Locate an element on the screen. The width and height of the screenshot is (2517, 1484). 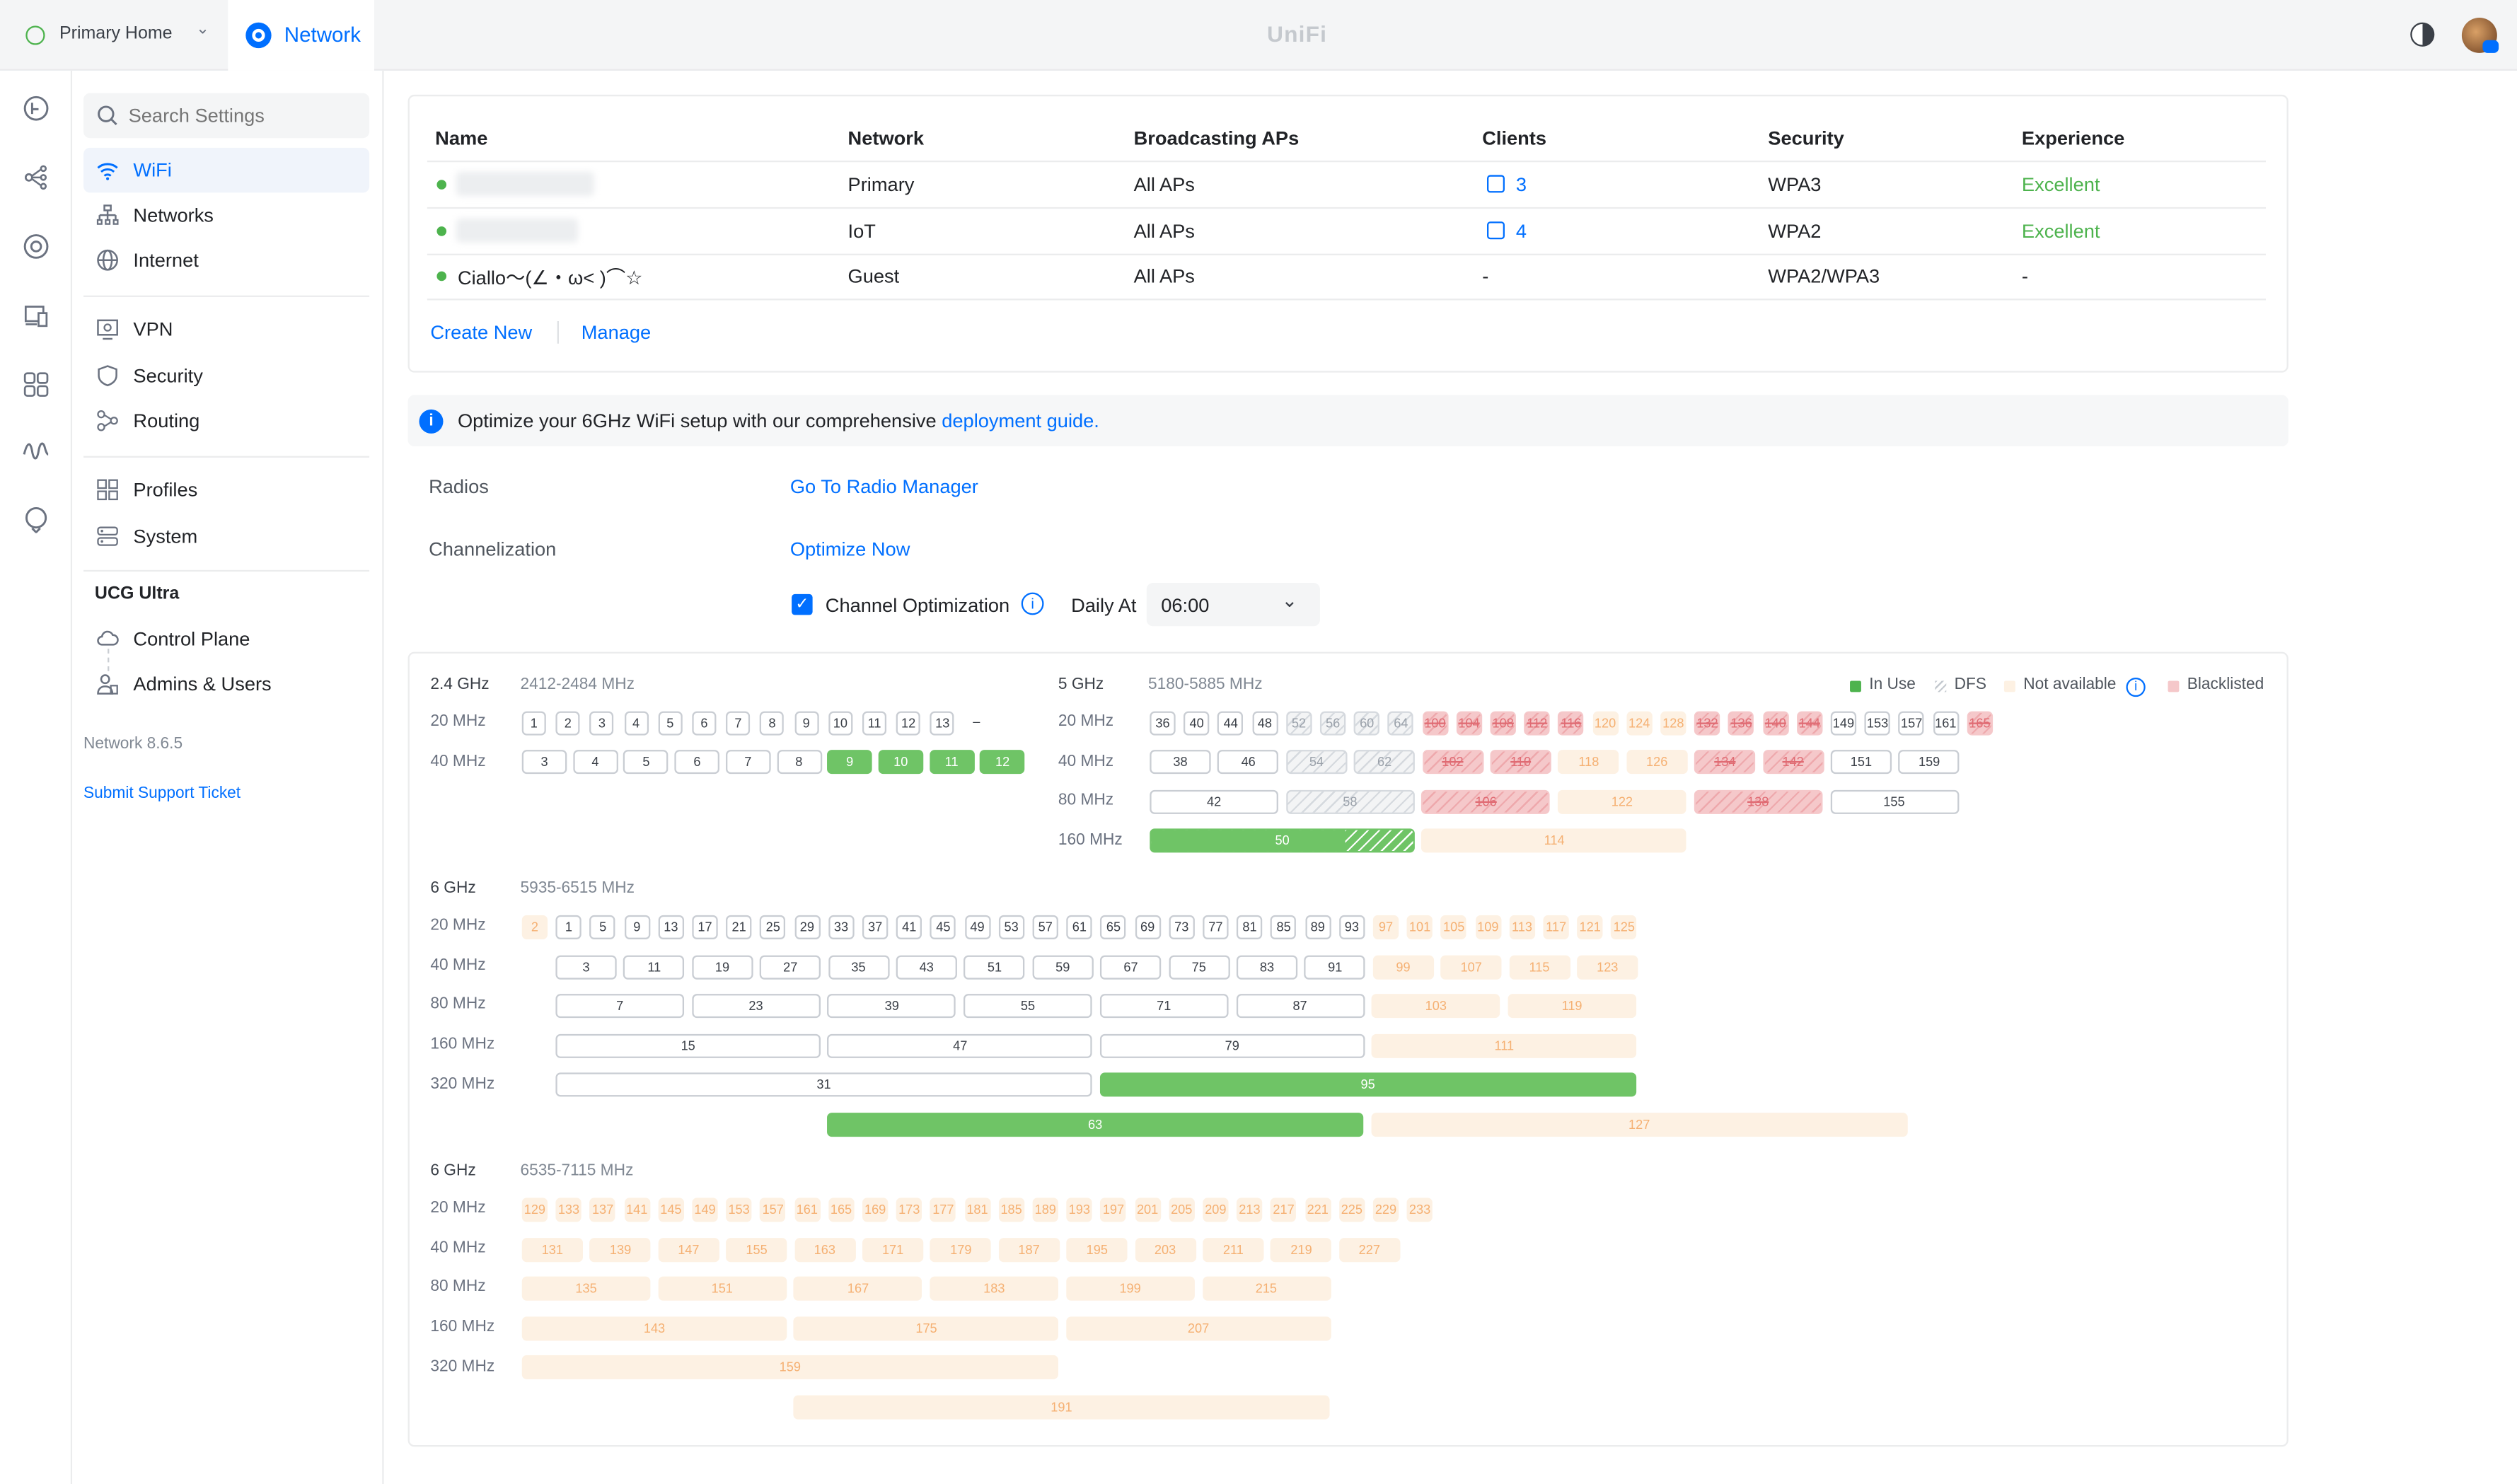
search-icon is located at coordinates (107, 115).